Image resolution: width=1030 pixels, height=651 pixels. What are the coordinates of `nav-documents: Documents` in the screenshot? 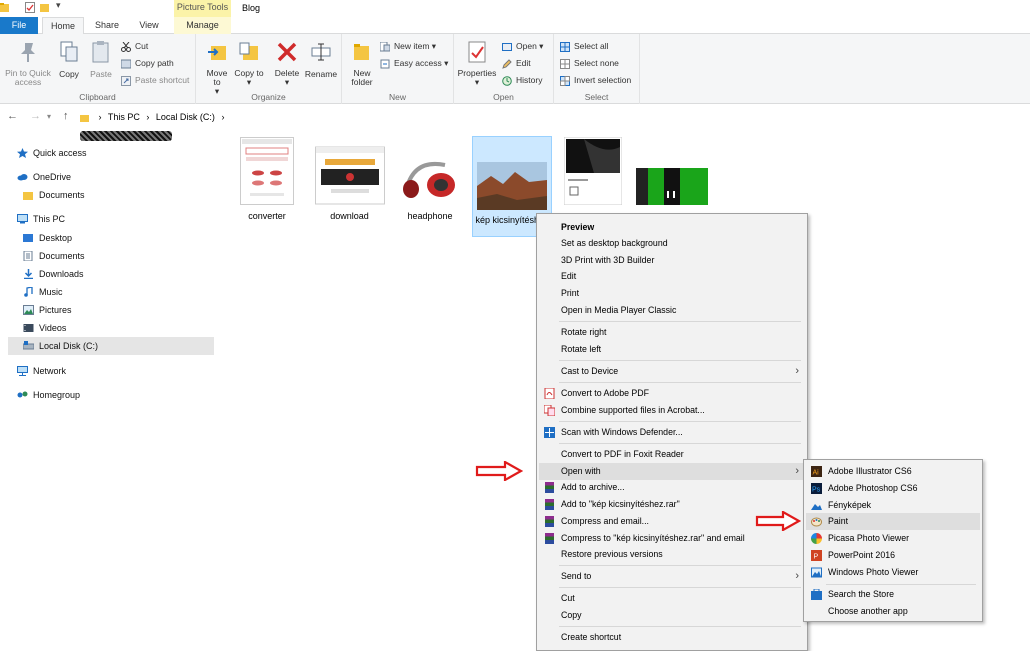 It's located at (115, 256).